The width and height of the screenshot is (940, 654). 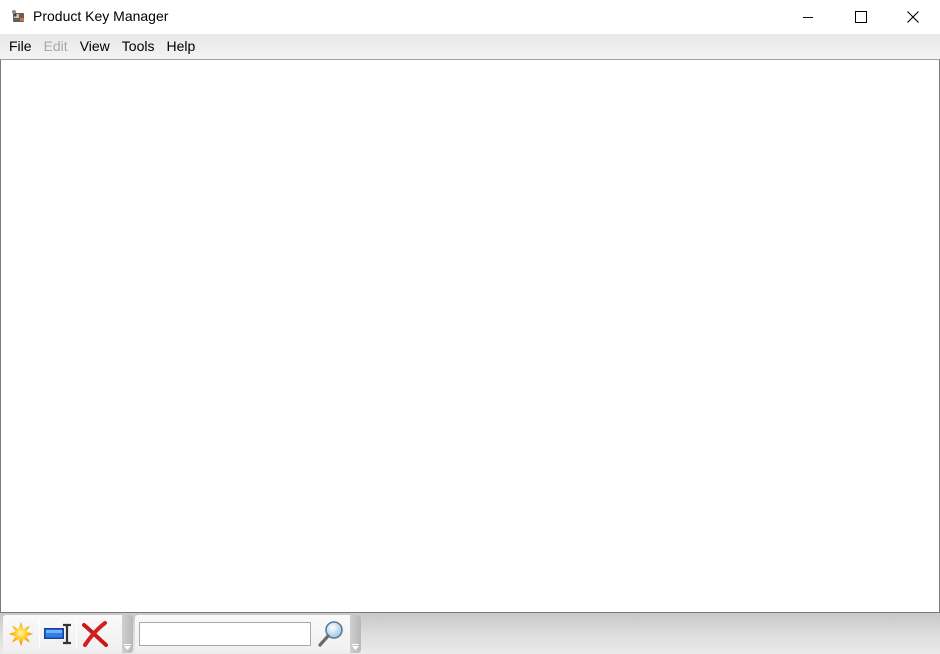 What do you see at coordinates (225, 634) in the screenshot?
I see `search-input` at bounding box center [225, 634].